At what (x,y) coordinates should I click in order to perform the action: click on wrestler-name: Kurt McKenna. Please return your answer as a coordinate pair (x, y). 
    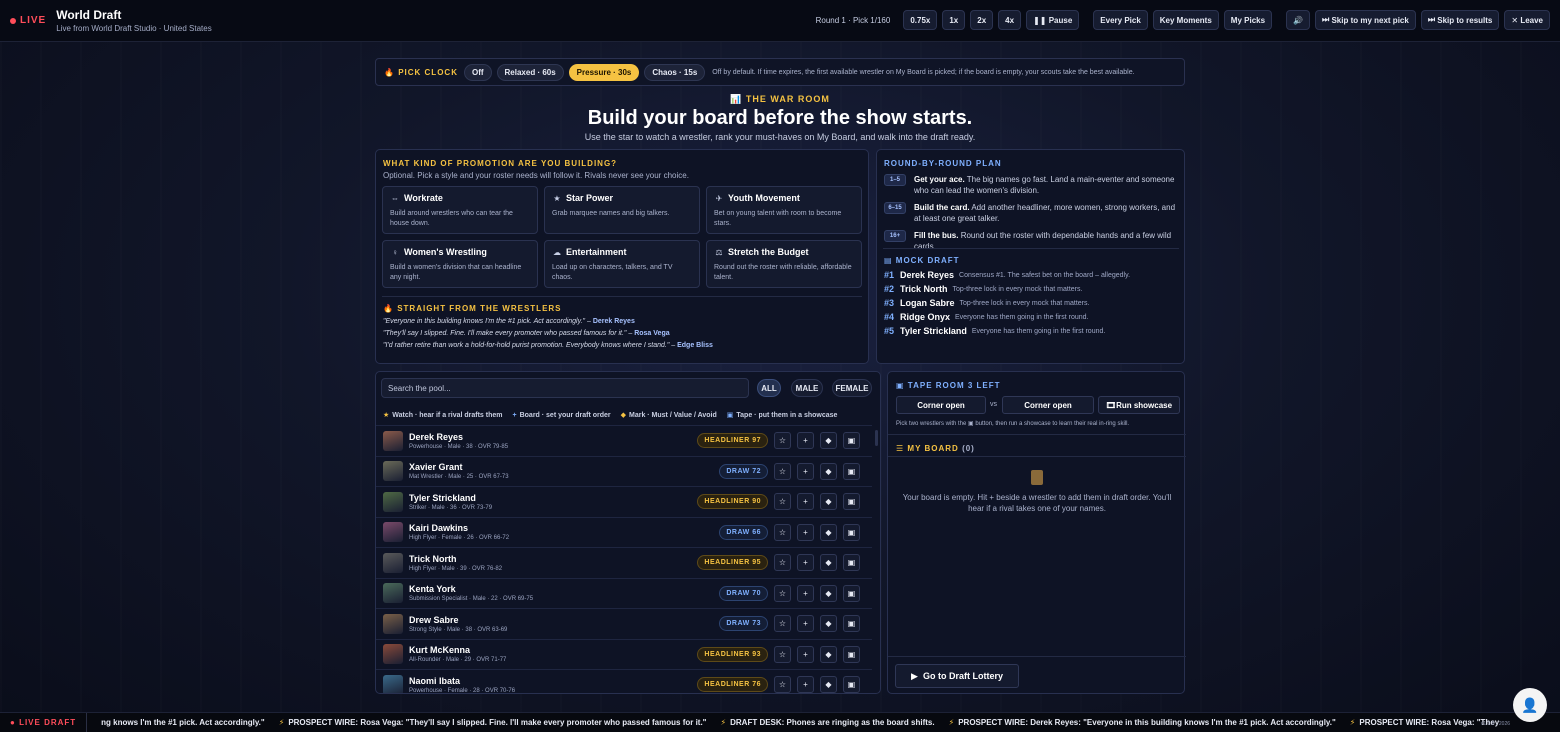
    Looking at the image, I should click on (440, 650).